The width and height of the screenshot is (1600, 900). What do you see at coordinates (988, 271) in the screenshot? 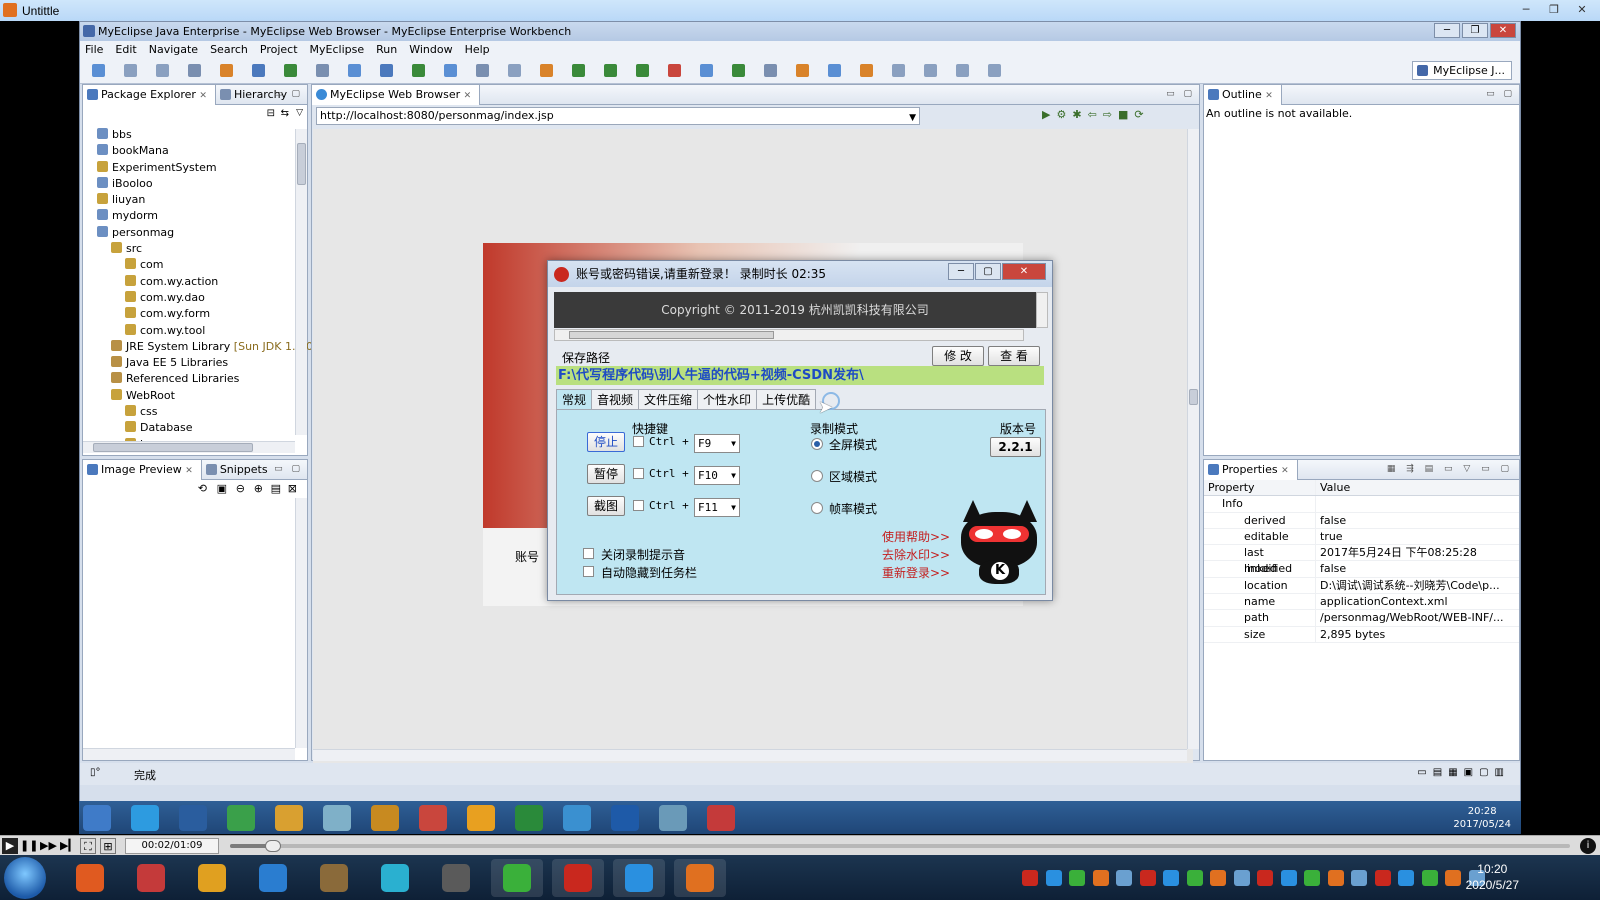
I see `recorder-maximize-button: ▢` at bounding box center [988, 271].